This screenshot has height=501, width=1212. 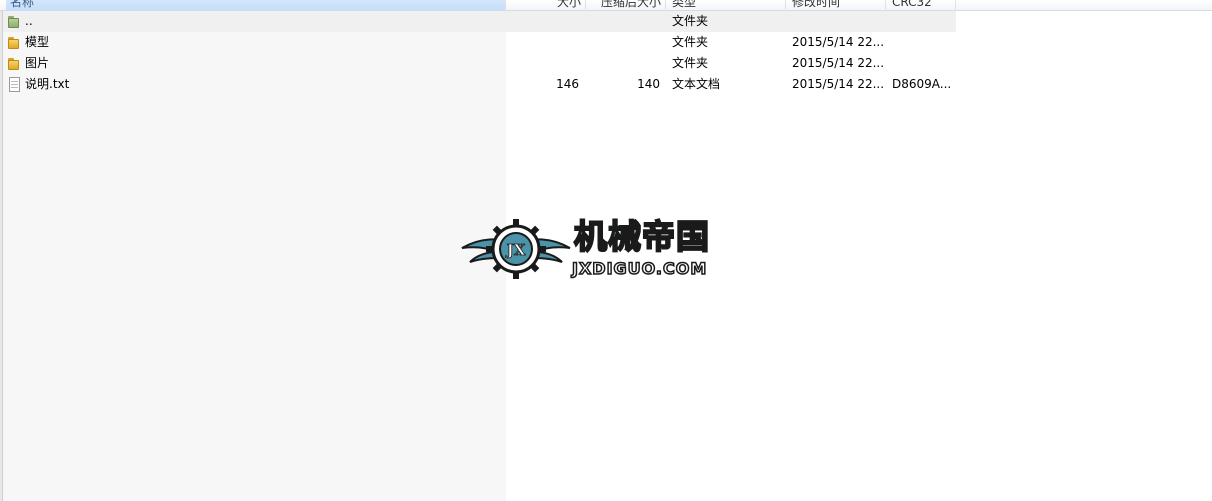 I want to click on column-header-crc32: CRC32, so click(x=921, y=5).